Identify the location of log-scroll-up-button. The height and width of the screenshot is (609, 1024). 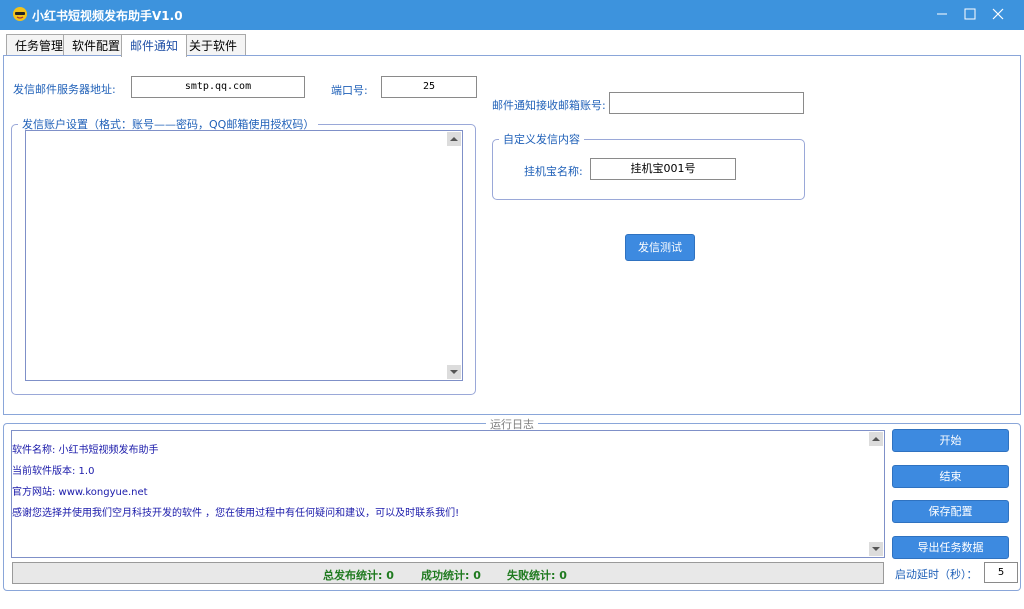
(876, 439).